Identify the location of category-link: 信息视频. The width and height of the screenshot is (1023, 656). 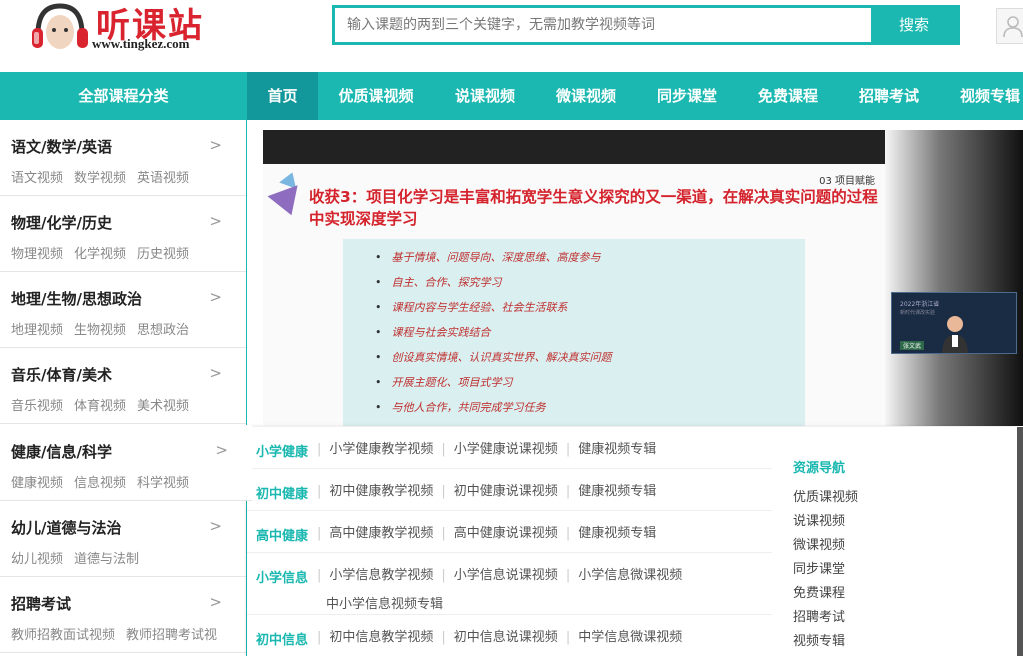
(100, 483).